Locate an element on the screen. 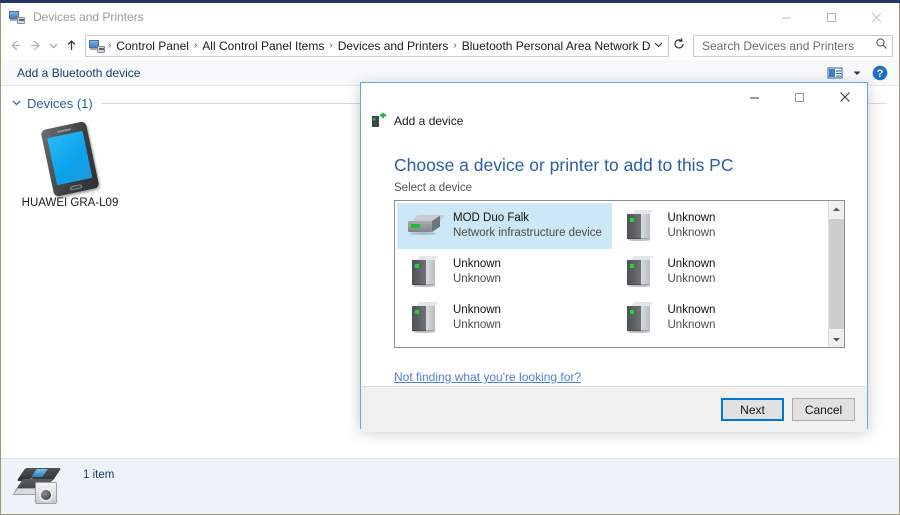 The image size is (900, 515). dialog-footer: Next Cancel is located at coordinates (614, 409).